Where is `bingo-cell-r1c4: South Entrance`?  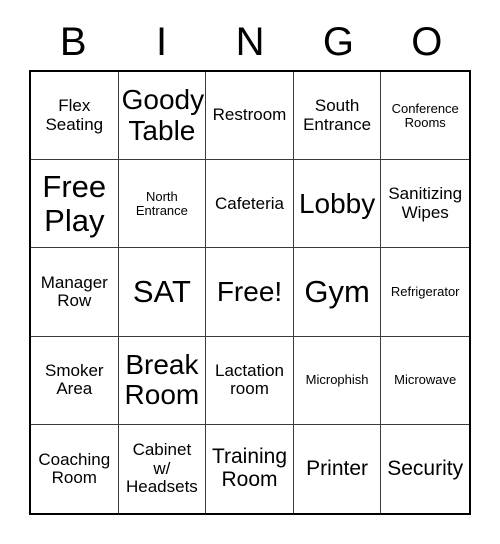 bingo-cell-r1c4: South Entrance is located at coordinates (337, 116).